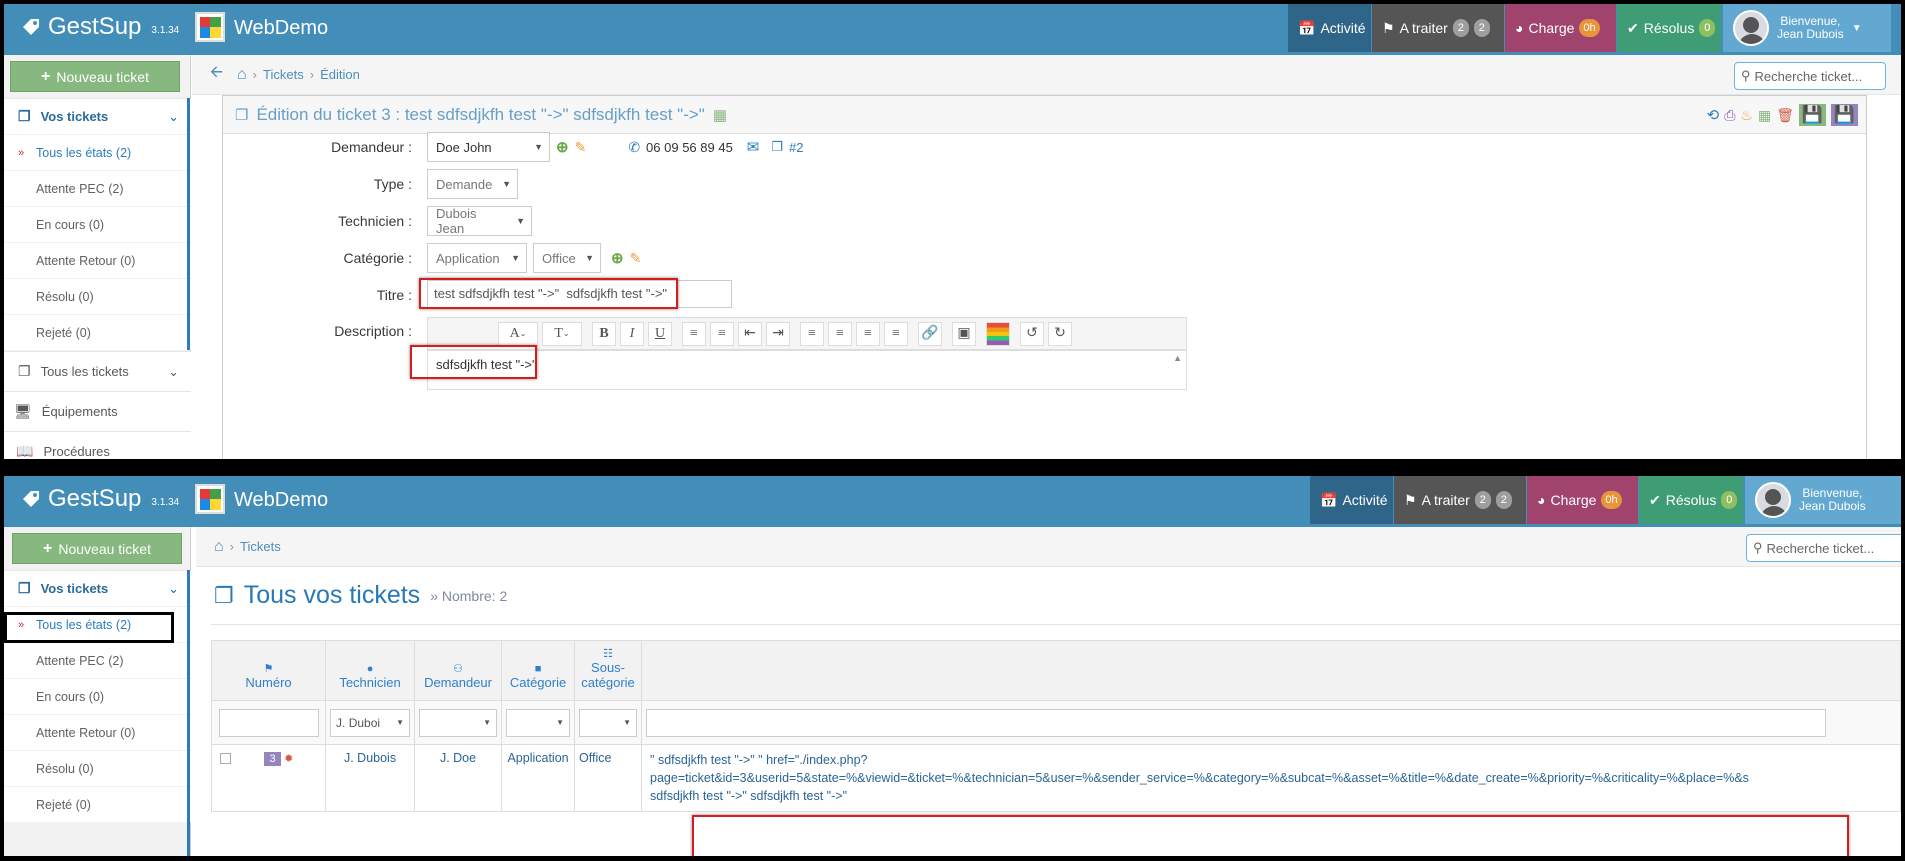 The width and height of the screenshot is (1905, 861). I want to click on color-palette-icon, so click(998, 333).